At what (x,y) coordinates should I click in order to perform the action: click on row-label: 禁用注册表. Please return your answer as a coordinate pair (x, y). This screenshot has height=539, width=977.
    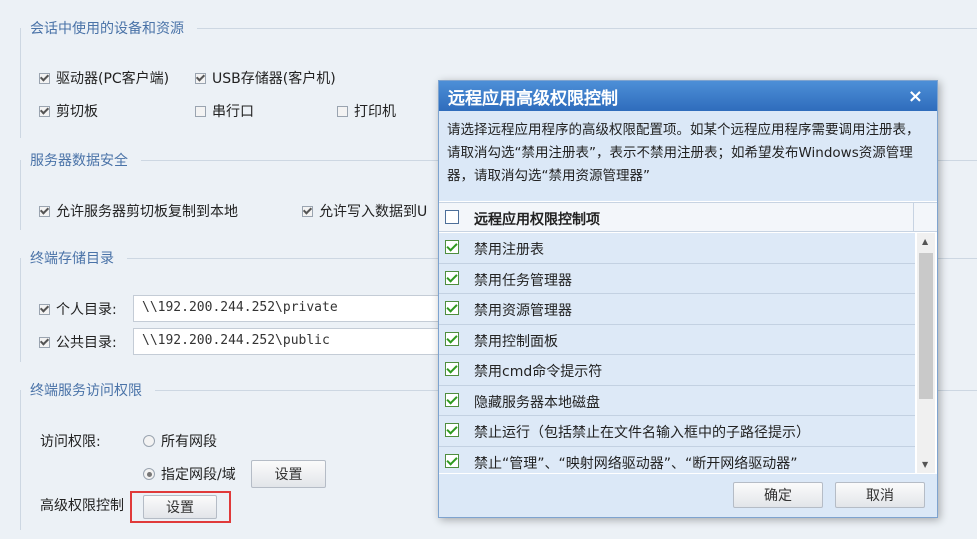
    Looking at the image, I should click on (509, 250).